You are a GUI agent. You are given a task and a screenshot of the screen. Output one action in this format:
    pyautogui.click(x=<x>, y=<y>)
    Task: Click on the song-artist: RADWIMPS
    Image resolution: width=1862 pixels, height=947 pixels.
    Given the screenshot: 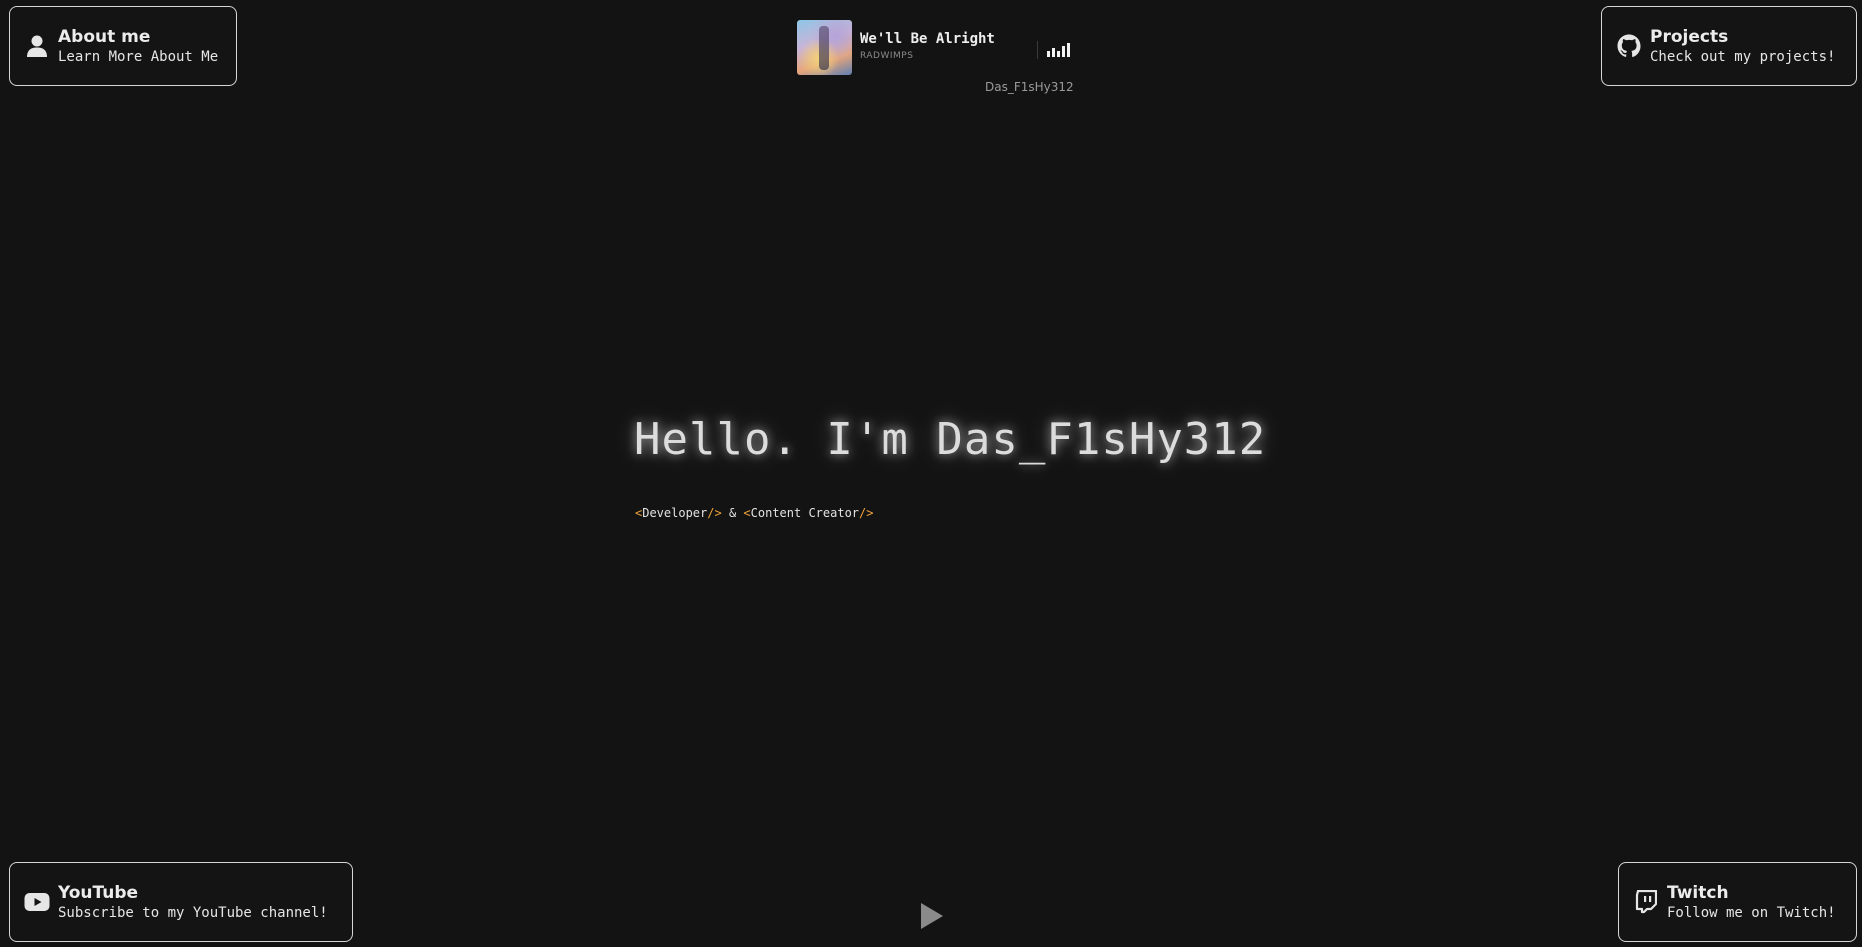 What is the action you would take?
    pyautogui.click(x=887, y=56)
    